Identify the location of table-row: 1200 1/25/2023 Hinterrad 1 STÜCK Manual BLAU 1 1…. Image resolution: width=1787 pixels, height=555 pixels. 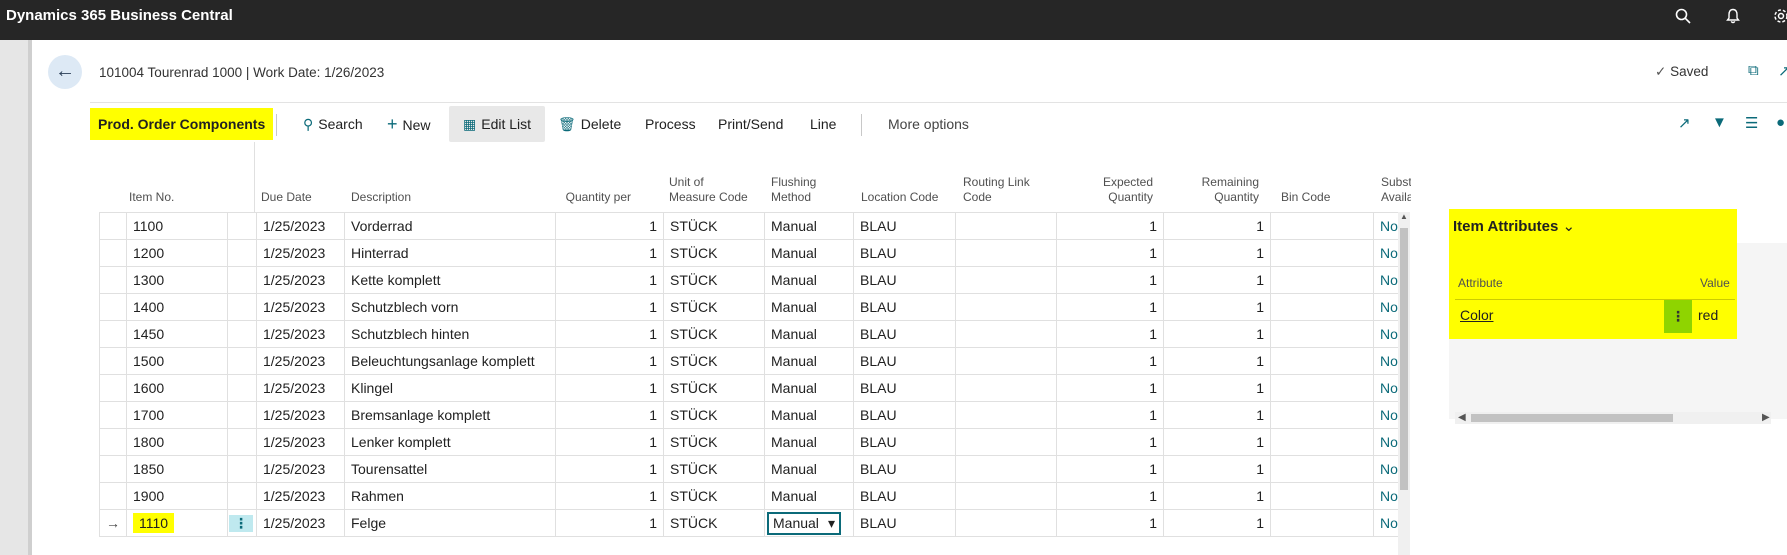
(752, 253).